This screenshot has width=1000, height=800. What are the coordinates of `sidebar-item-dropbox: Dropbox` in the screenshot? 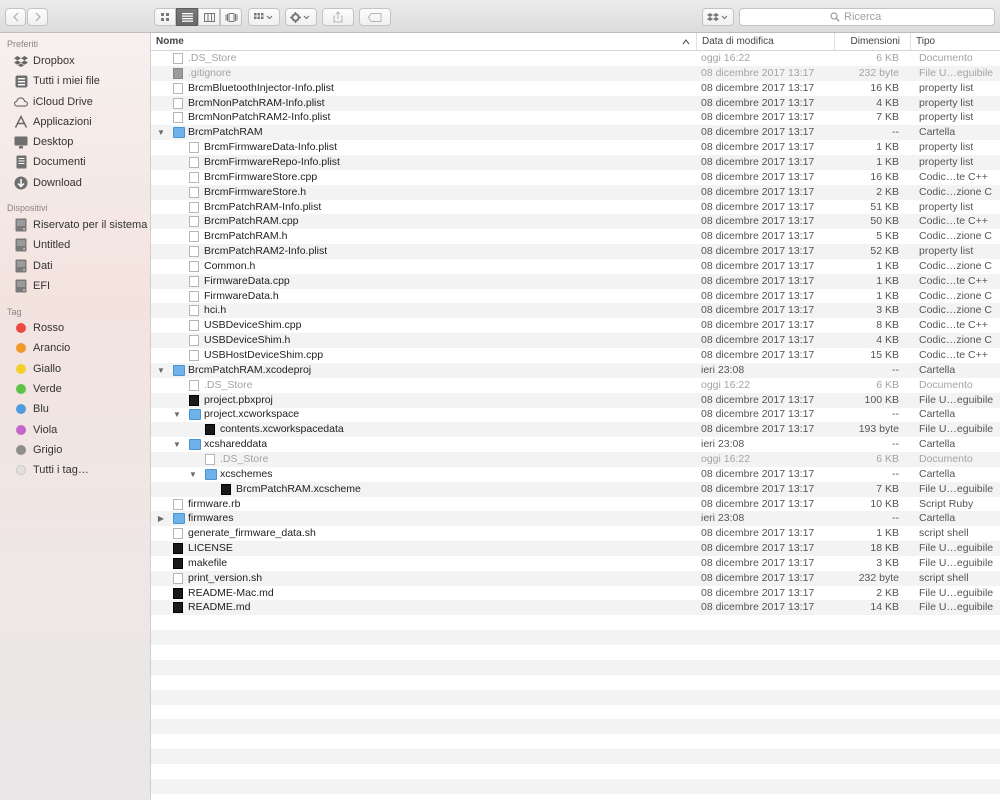 It's located at (75, 61).